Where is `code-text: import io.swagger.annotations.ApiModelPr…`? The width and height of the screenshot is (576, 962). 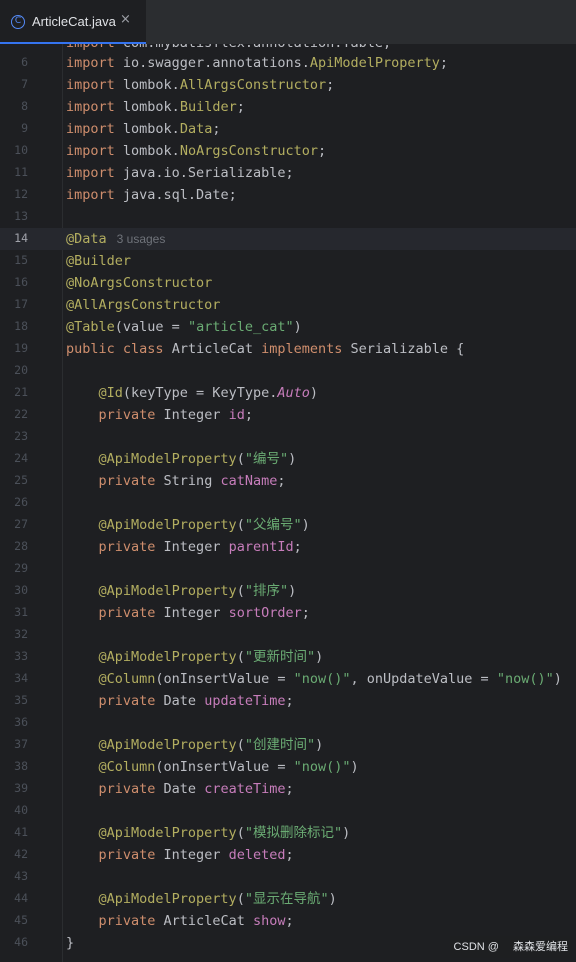 code-text: import io.swagger.annotations.ApiModelPr… is located at coordinates (257, 63).